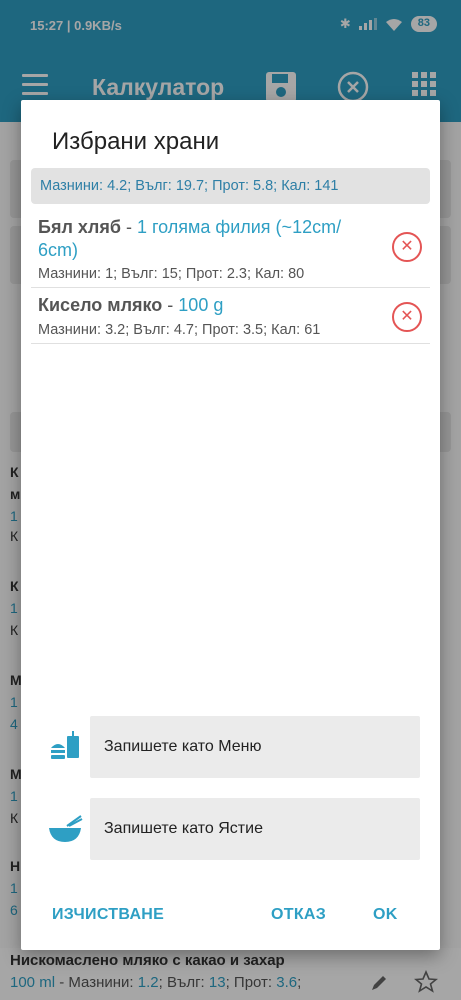  What do you see at coordinates (136, 141) in the screenshot?
I see `dialog-title: Избрани храни` at bounding box center [136, 141].